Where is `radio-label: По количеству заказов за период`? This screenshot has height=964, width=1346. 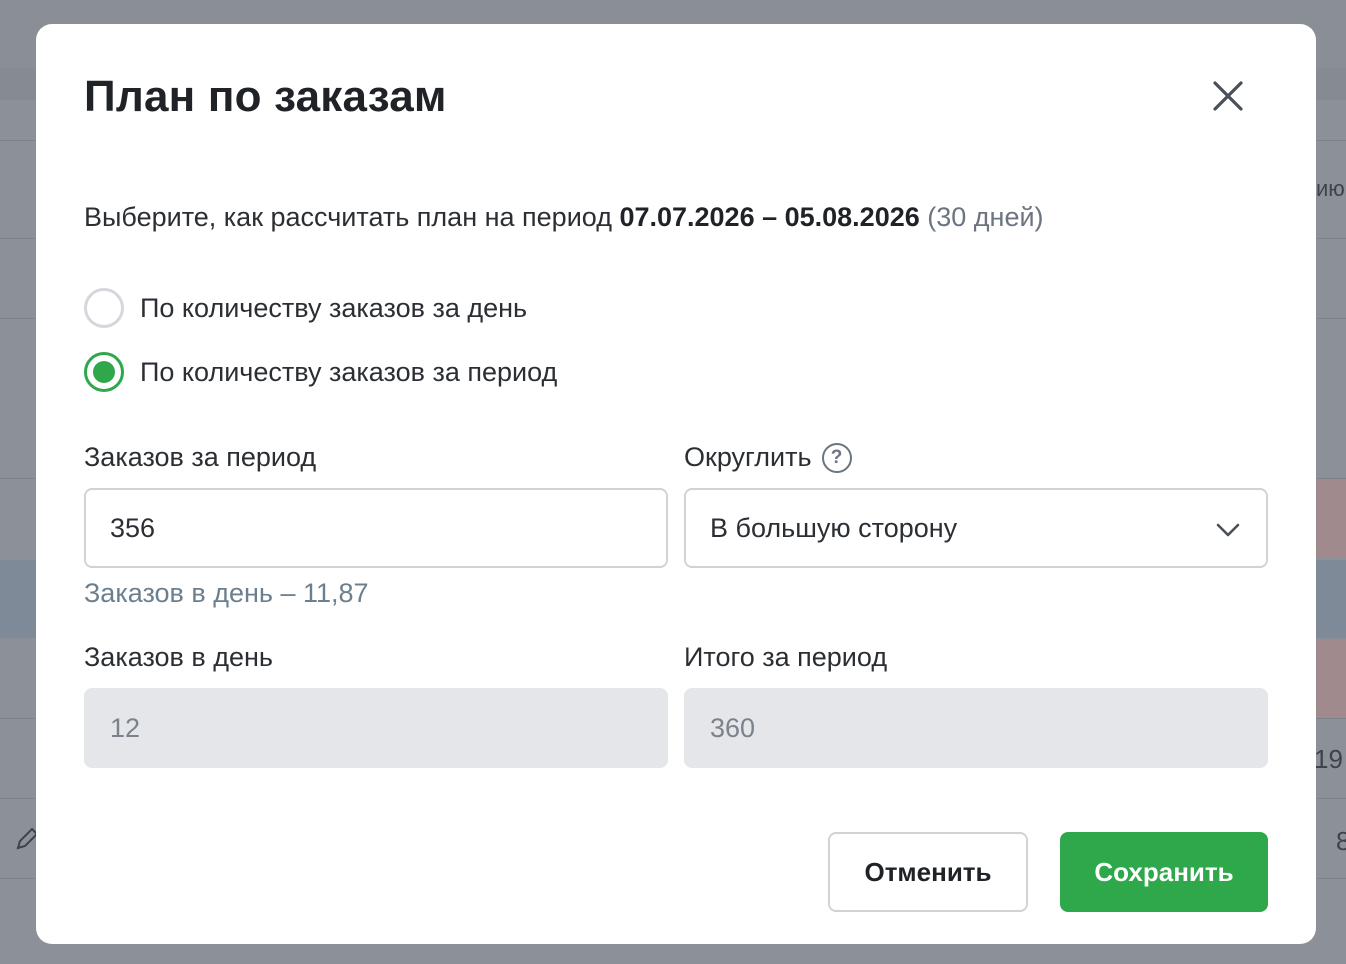
radio-label: По количеству заказов за период is located at coordinates (349, 371).